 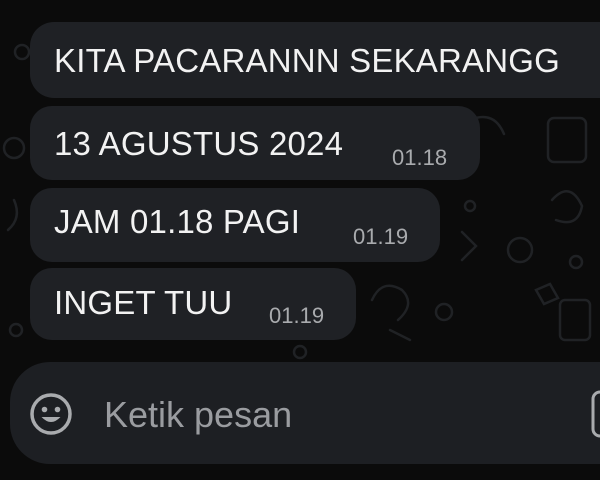 What do you see at coordinates (143, 302) in the screenshot?
I see `message-text: INGET TUU` at bounding box center [143, 302].